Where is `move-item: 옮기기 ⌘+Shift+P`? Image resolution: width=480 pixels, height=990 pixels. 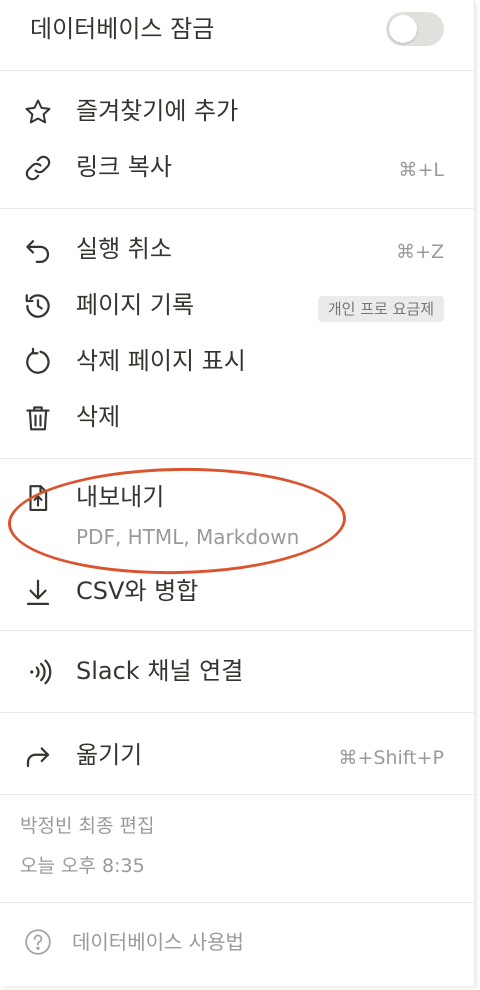 move-item: 옮기기 ⌘+Shift+P is located at coordinates (237, 754).